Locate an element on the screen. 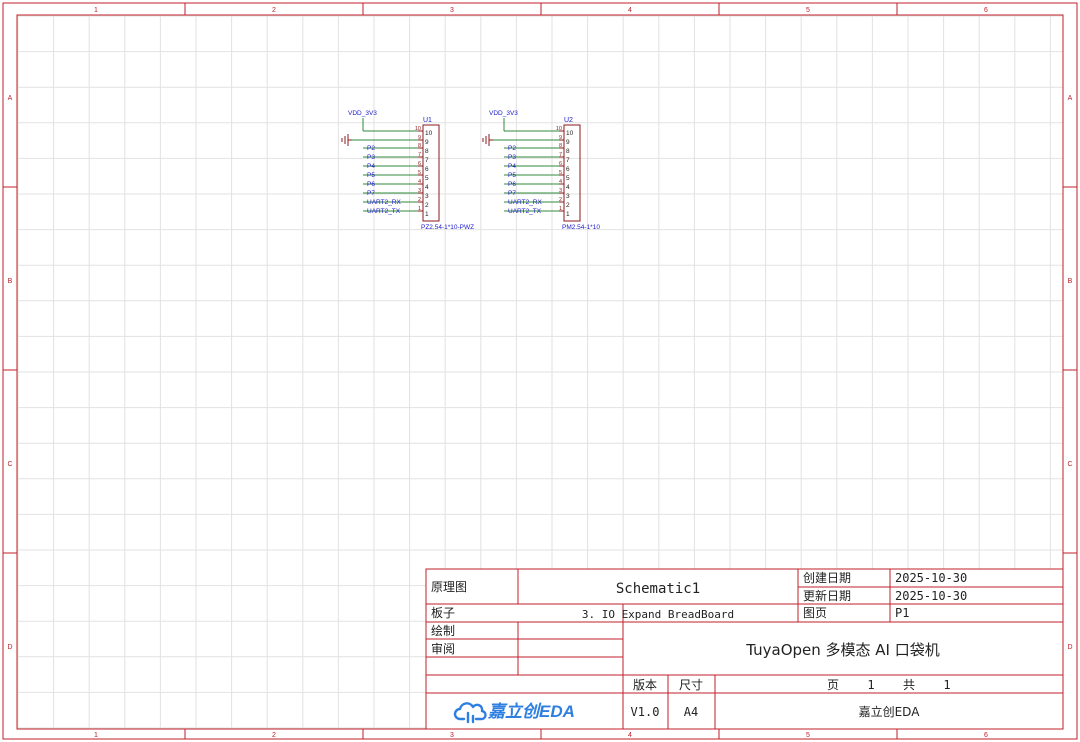 The height and width of the screenshot is (742, 1080). schematic-name: Schematic1 is located at coordinates (658, 589).